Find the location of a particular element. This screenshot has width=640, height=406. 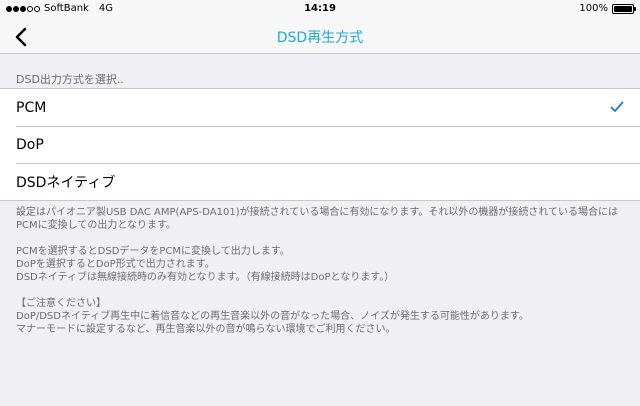

option-dop: DoP is located at coordinates (320, 144).